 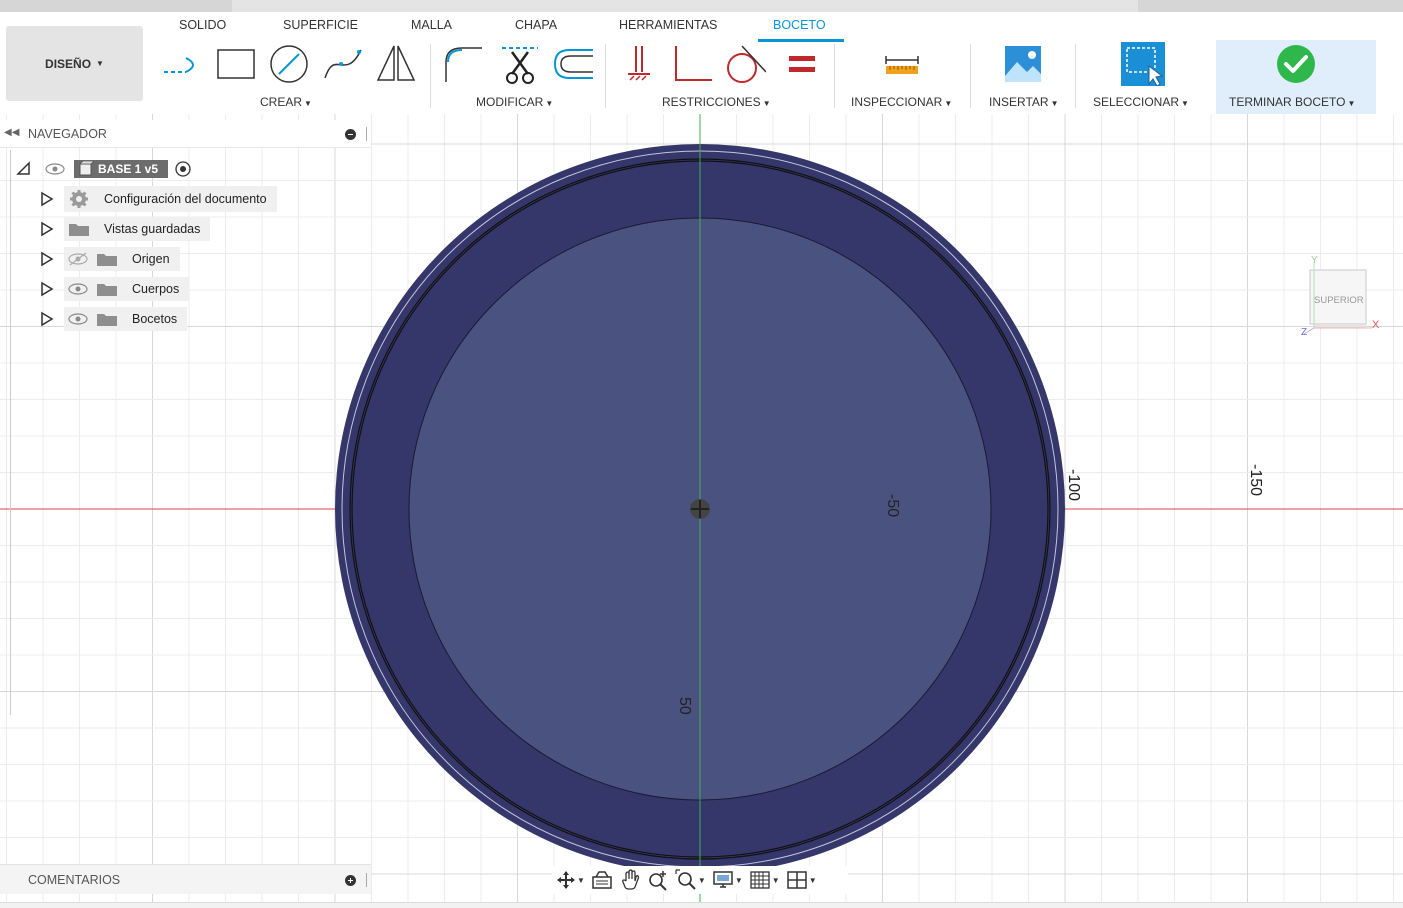 What do you see at coordinates (116, 6) in the screenshot?
I see `title-bar-left-controls` at bounding box center [116, 6].